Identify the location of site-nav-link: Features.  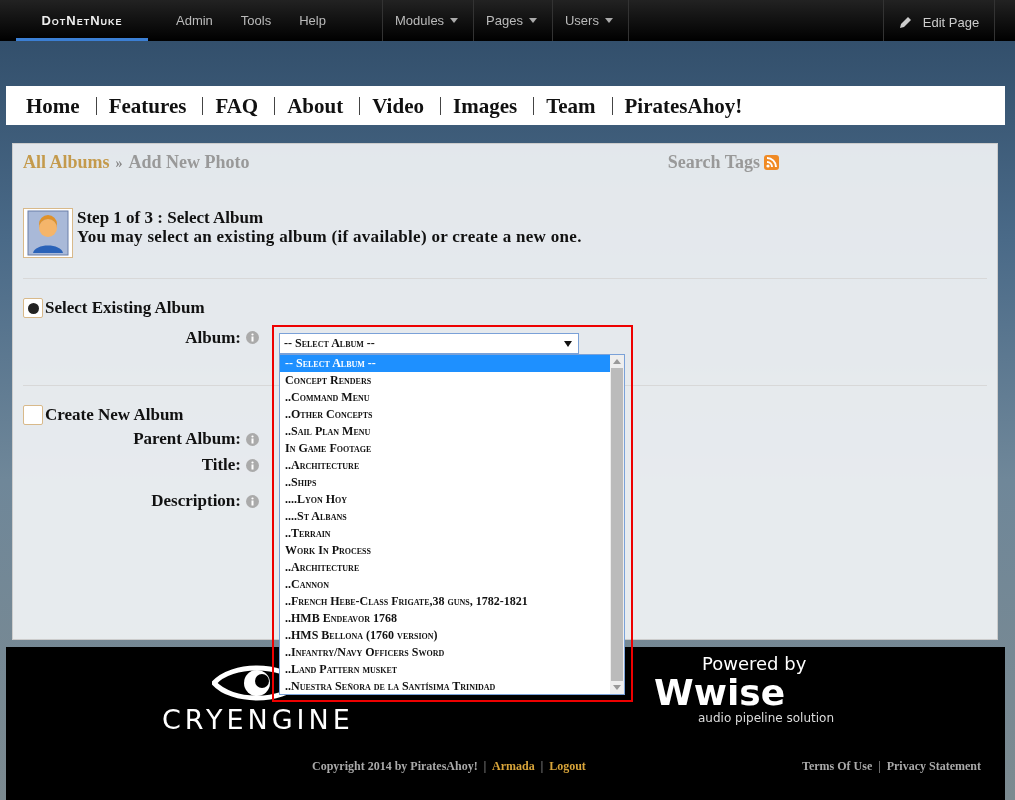
(150, 105).